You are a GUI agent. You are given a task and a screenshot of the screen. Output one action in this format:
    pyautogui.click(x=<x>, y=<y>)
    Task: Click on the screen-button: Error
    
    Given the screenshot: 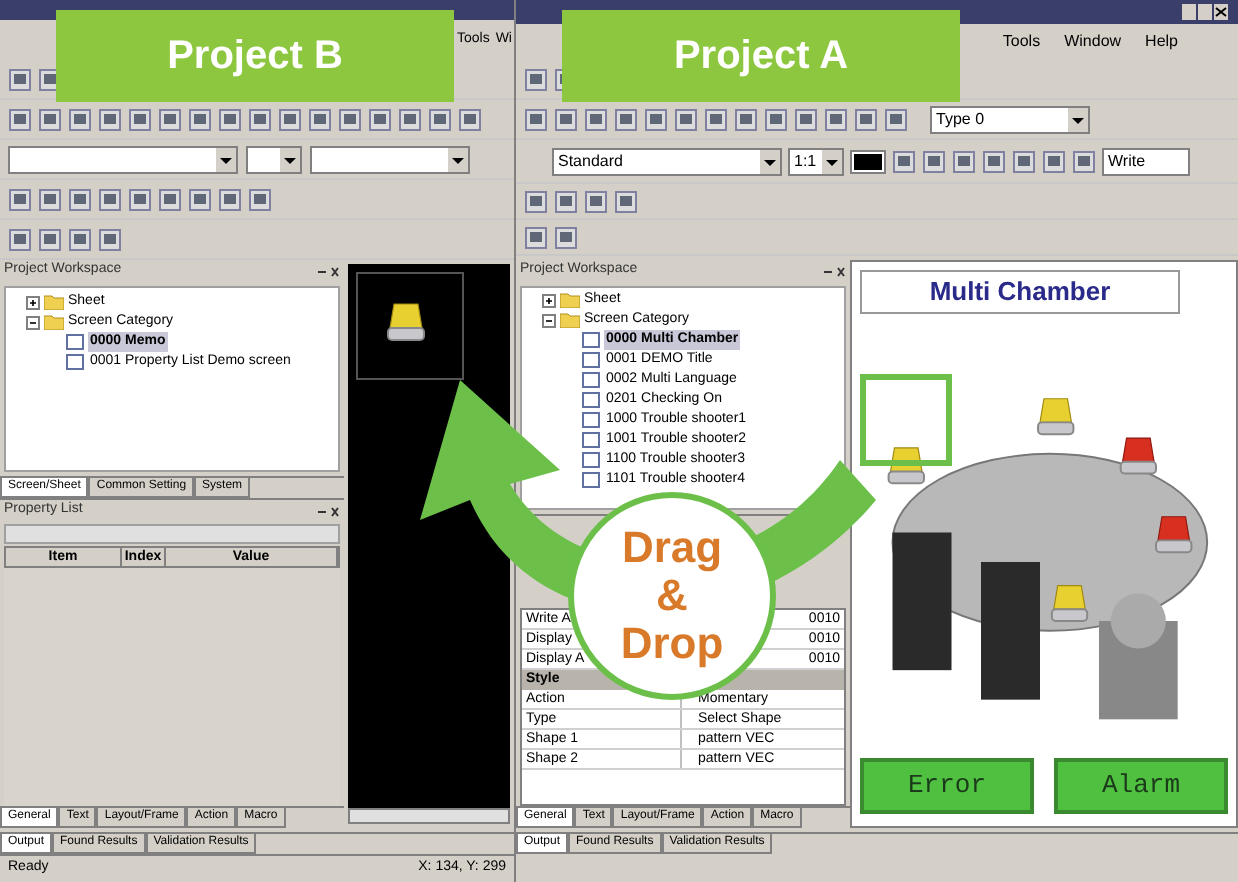 What is the action you would take?
    pyautogui.click(x=947, y=786)
    